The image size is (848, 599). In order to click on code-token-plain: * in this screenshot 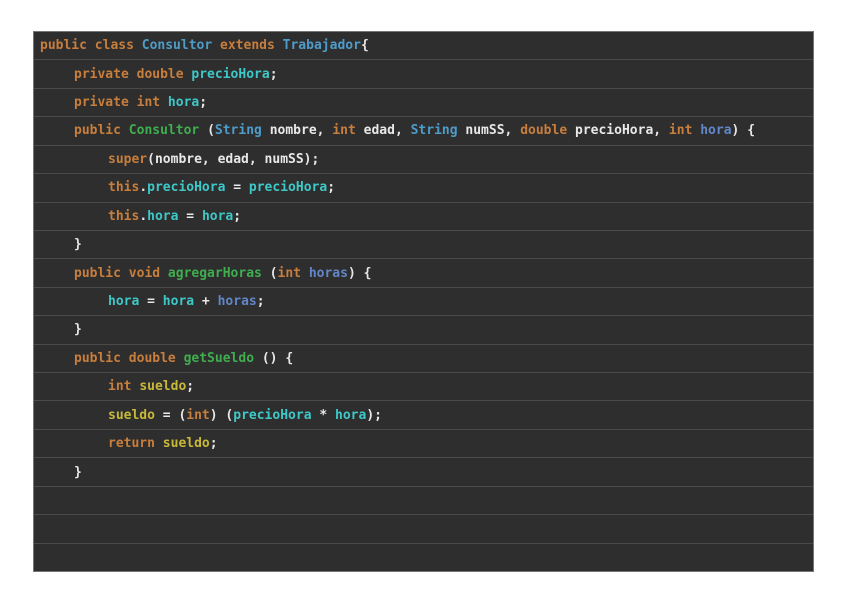, I will do `click(323, 415)`.